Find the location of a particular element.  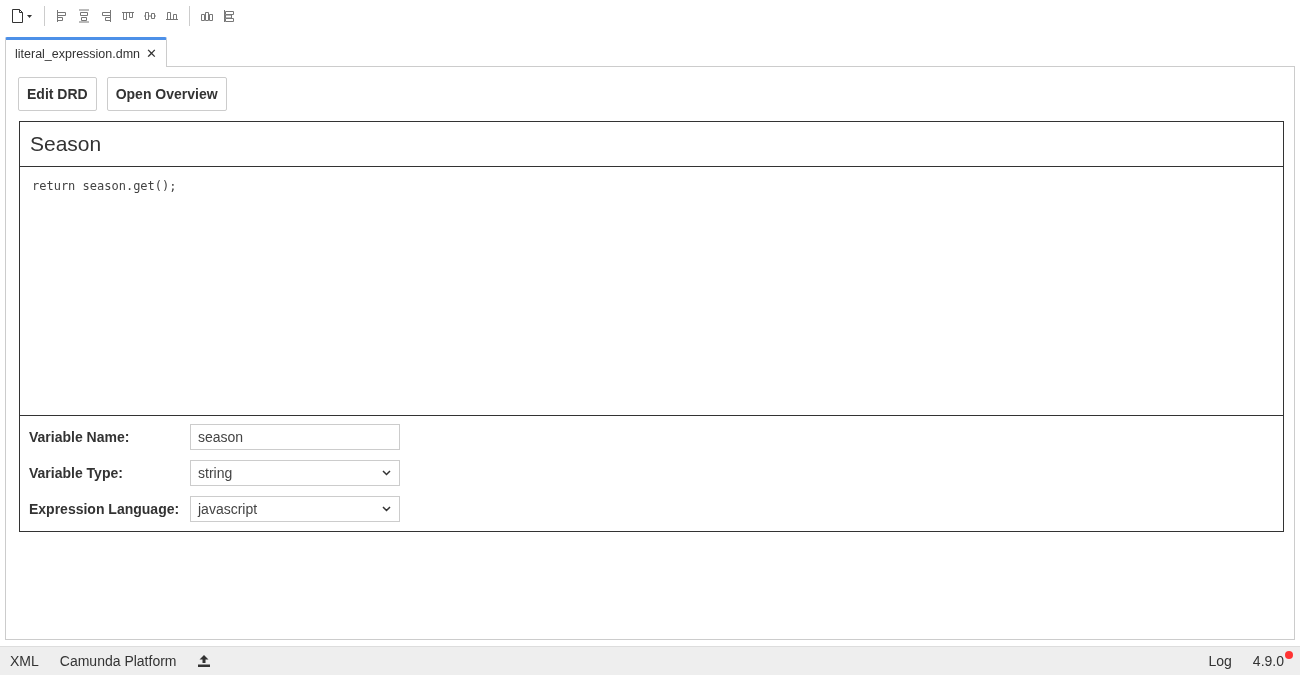

log-button: Log is located at coordinates (1220, 661).